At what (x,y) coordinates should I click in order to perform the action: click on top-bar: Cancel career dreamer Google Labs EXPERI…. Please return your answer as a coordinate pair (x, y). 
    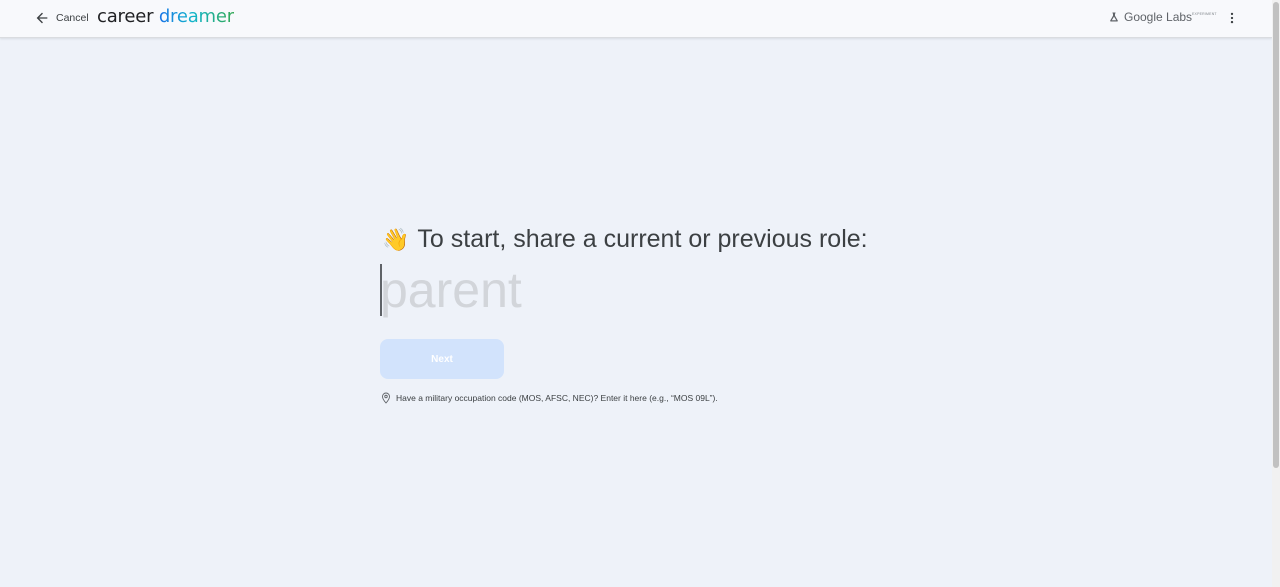
    Looking at the image, I should click on (636, 19).